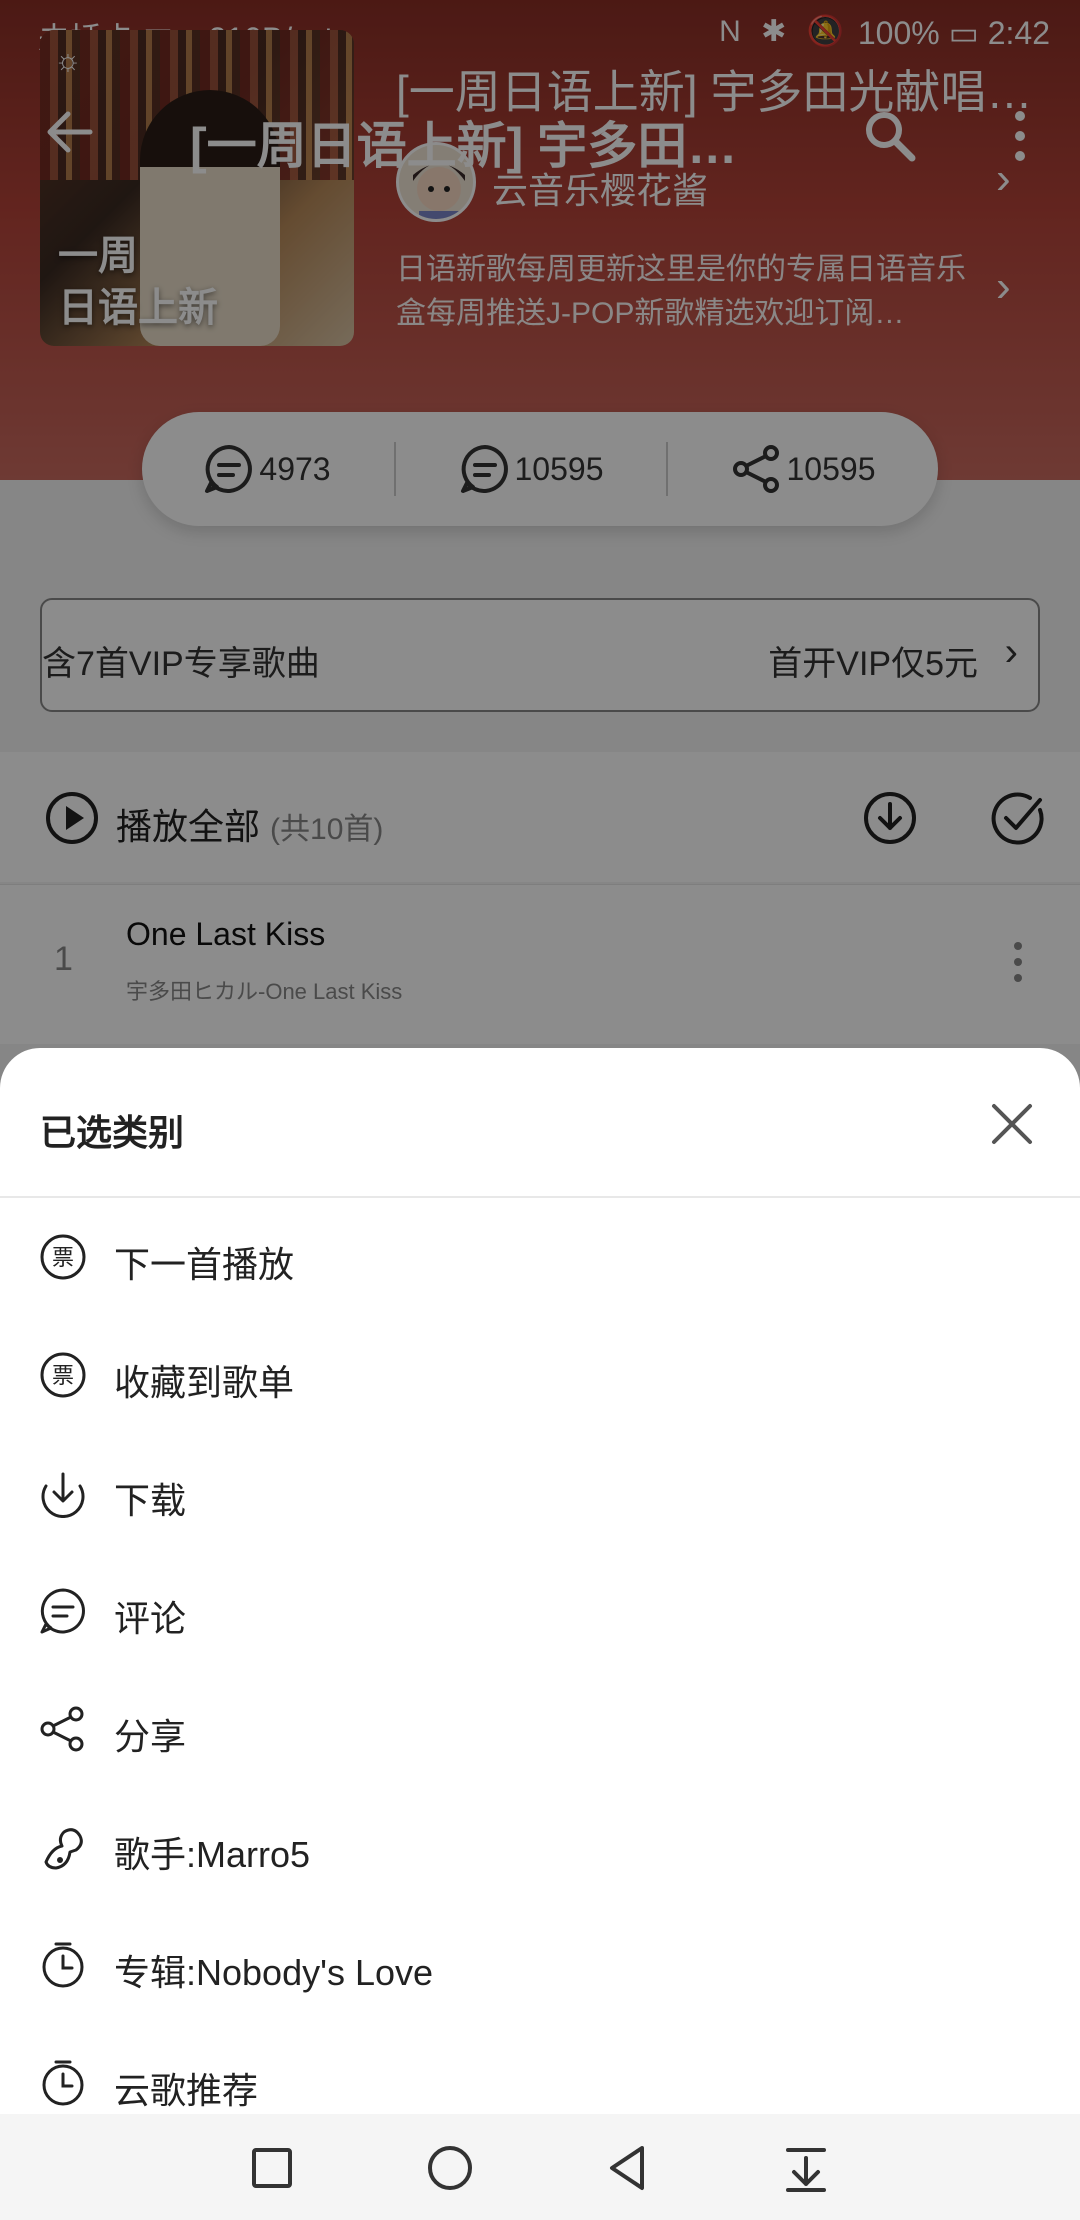 Image resolution: width=1080 pixels, height=2220 pixels. Describe the element at coordinates (150, 1736) in the screenshot. I see `option-label: 分享` at that location.